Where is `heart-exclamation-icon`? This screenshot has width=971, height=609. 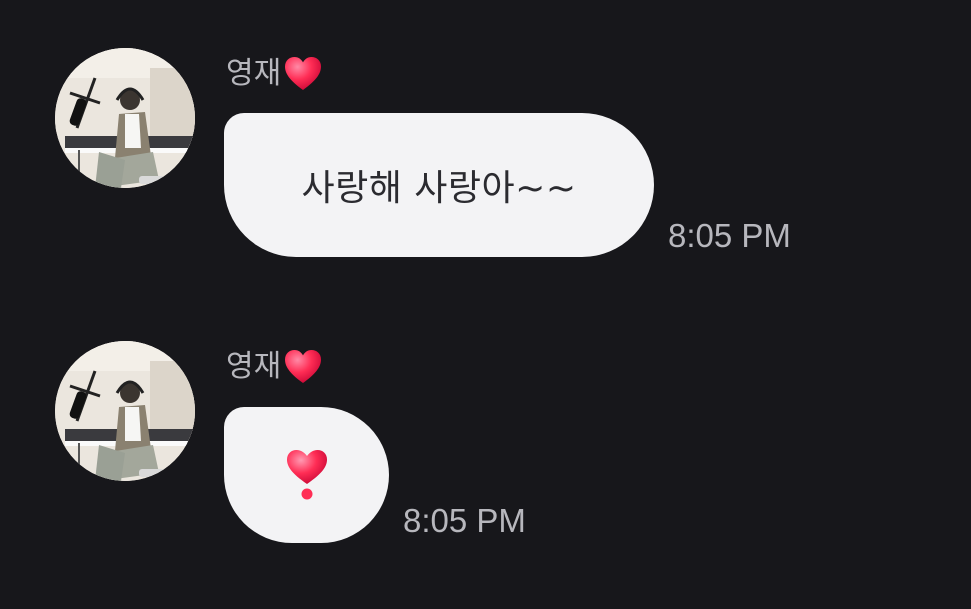
heart-exclamation-icon is located at coordinates (307, 475).